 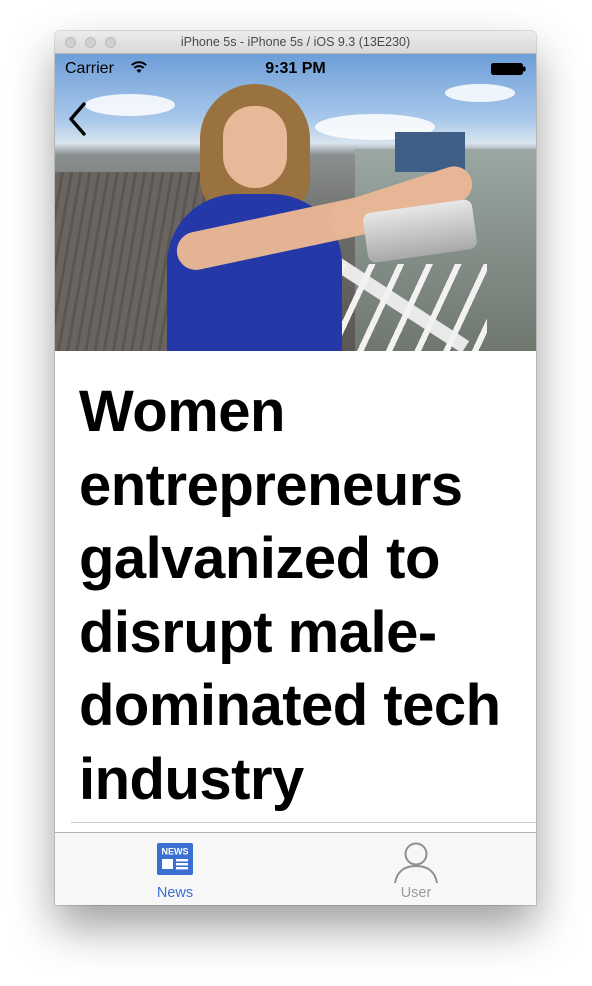 What do you see at coordinates (78, 119) in the screenshot?
I see `back-chevron-icon` at bounding box center [78, 119].